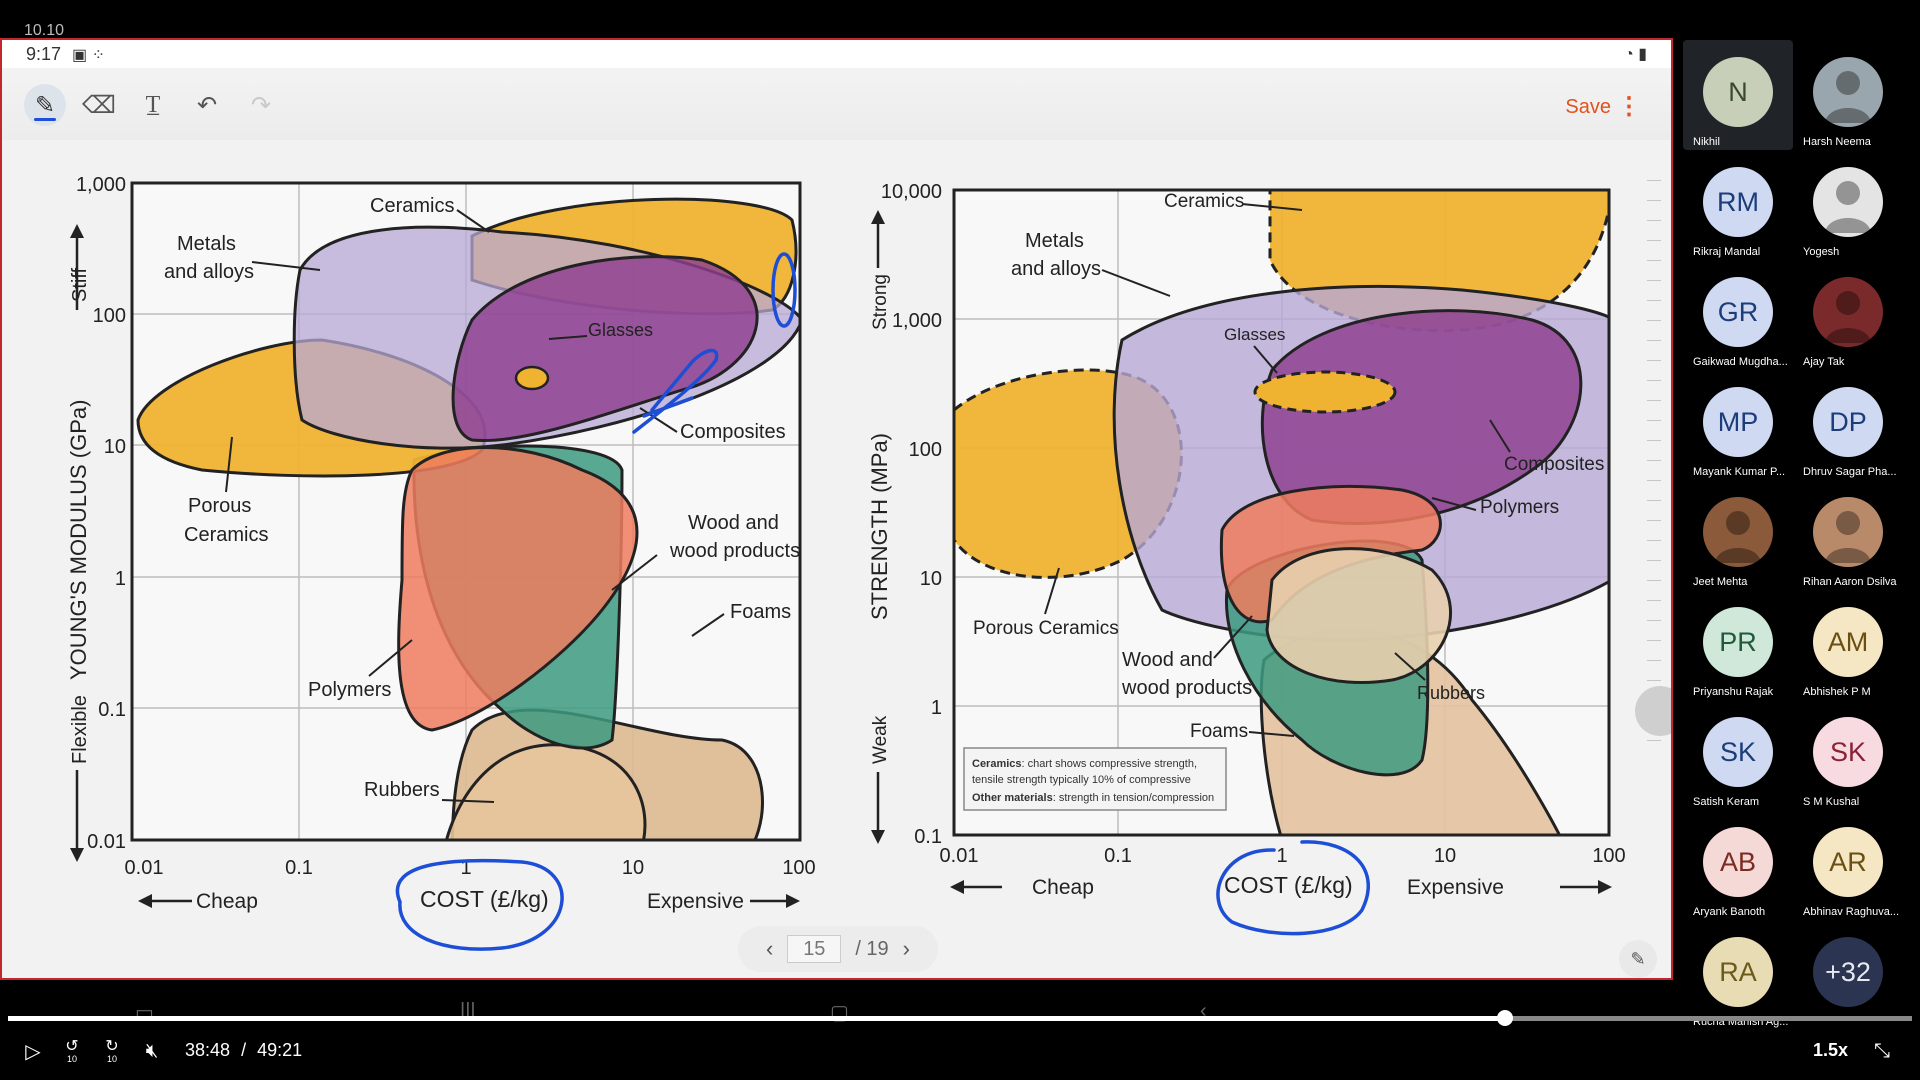 Image resolution: width=1920 pixels, height=1080 pixels. What do you see at coordinates (144, 868) in the screenshot?
I see `left-x-tick-0.01: 0.01` at bounding box center [144, 868].